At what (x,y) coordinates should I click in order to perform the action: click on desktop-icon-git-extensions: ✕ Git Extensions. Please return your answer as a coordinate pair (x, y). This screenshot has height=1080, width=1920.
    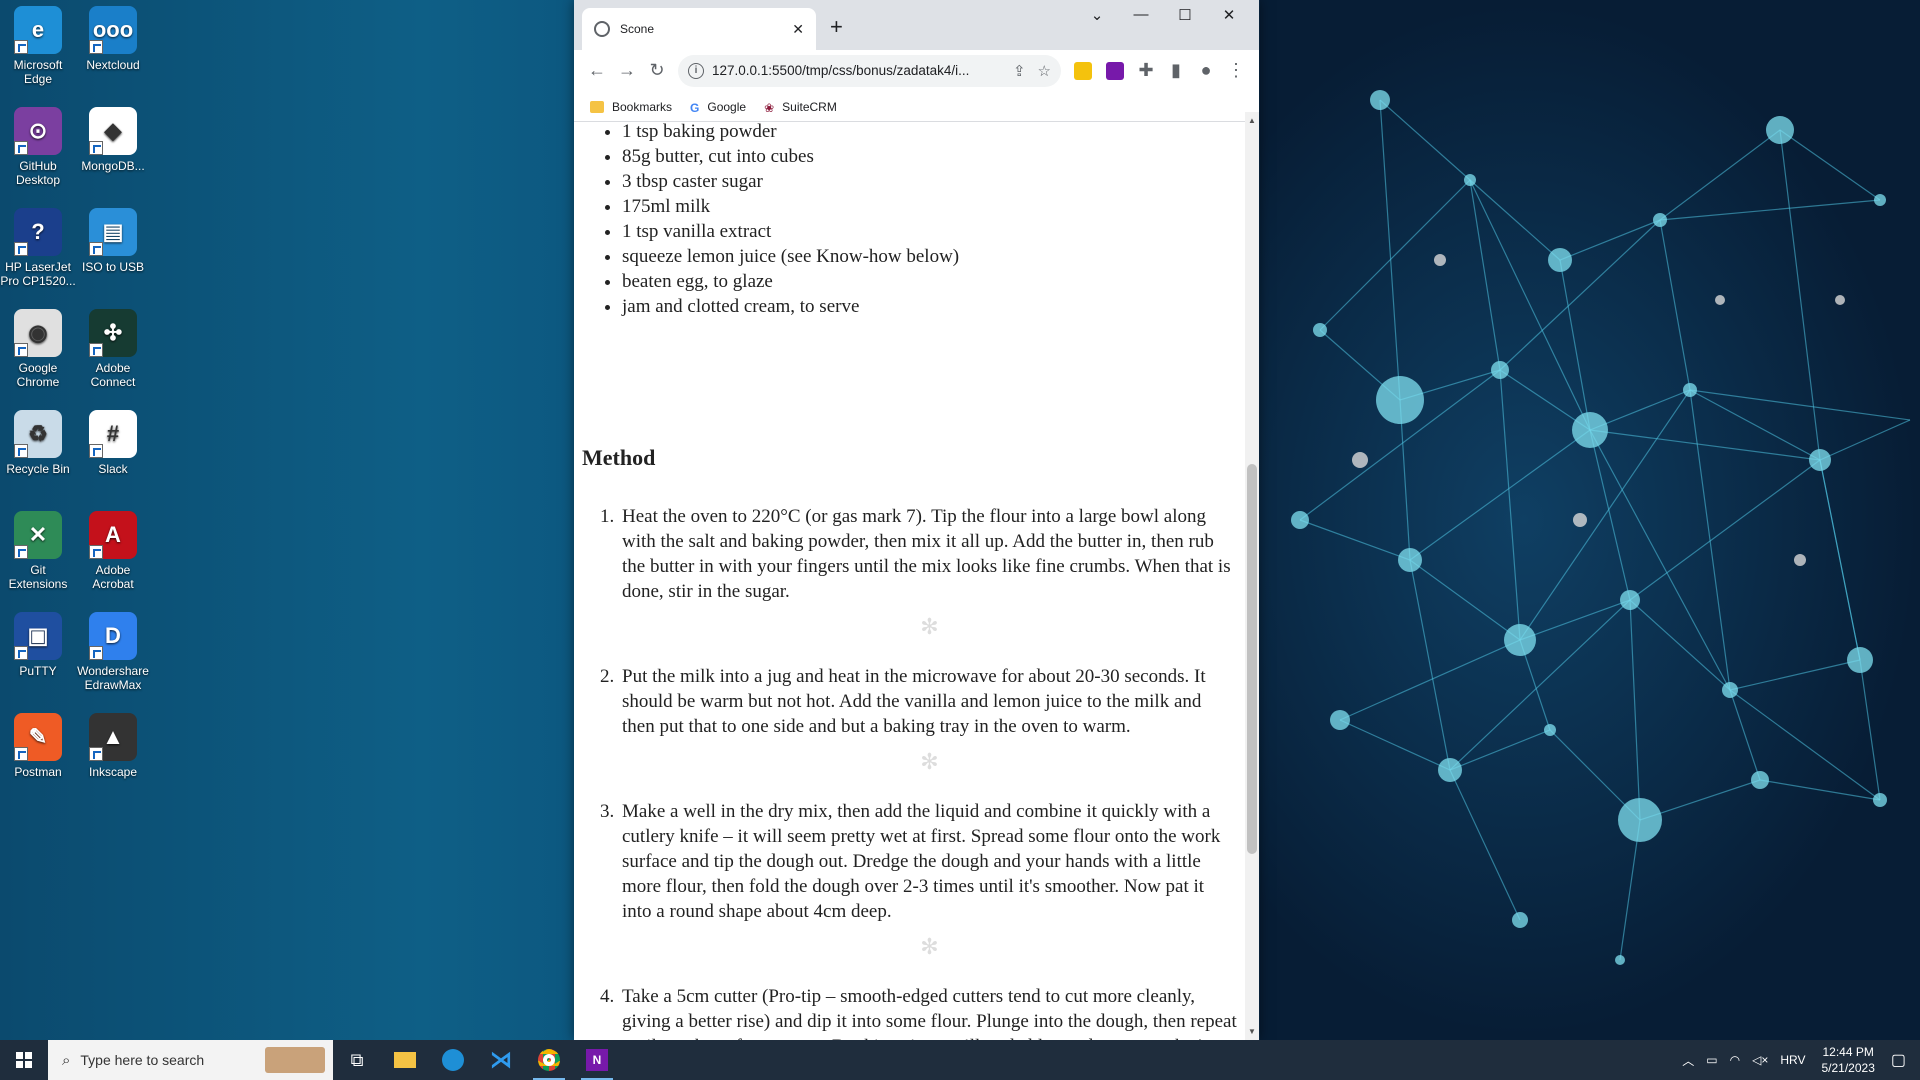
    Looking at the image, I should click on (38, 549).